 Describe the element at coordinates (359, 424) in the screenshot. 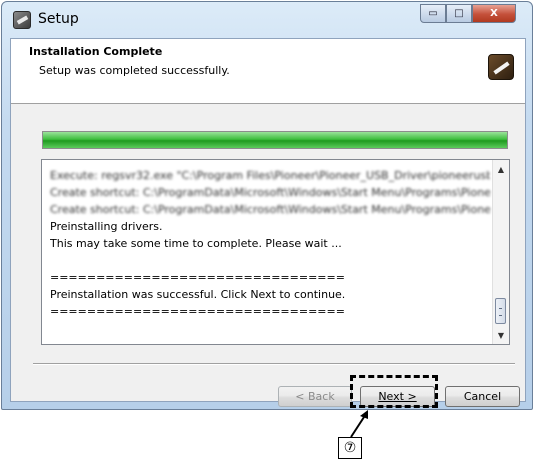

I see `callout-pointer-icon` at that location.